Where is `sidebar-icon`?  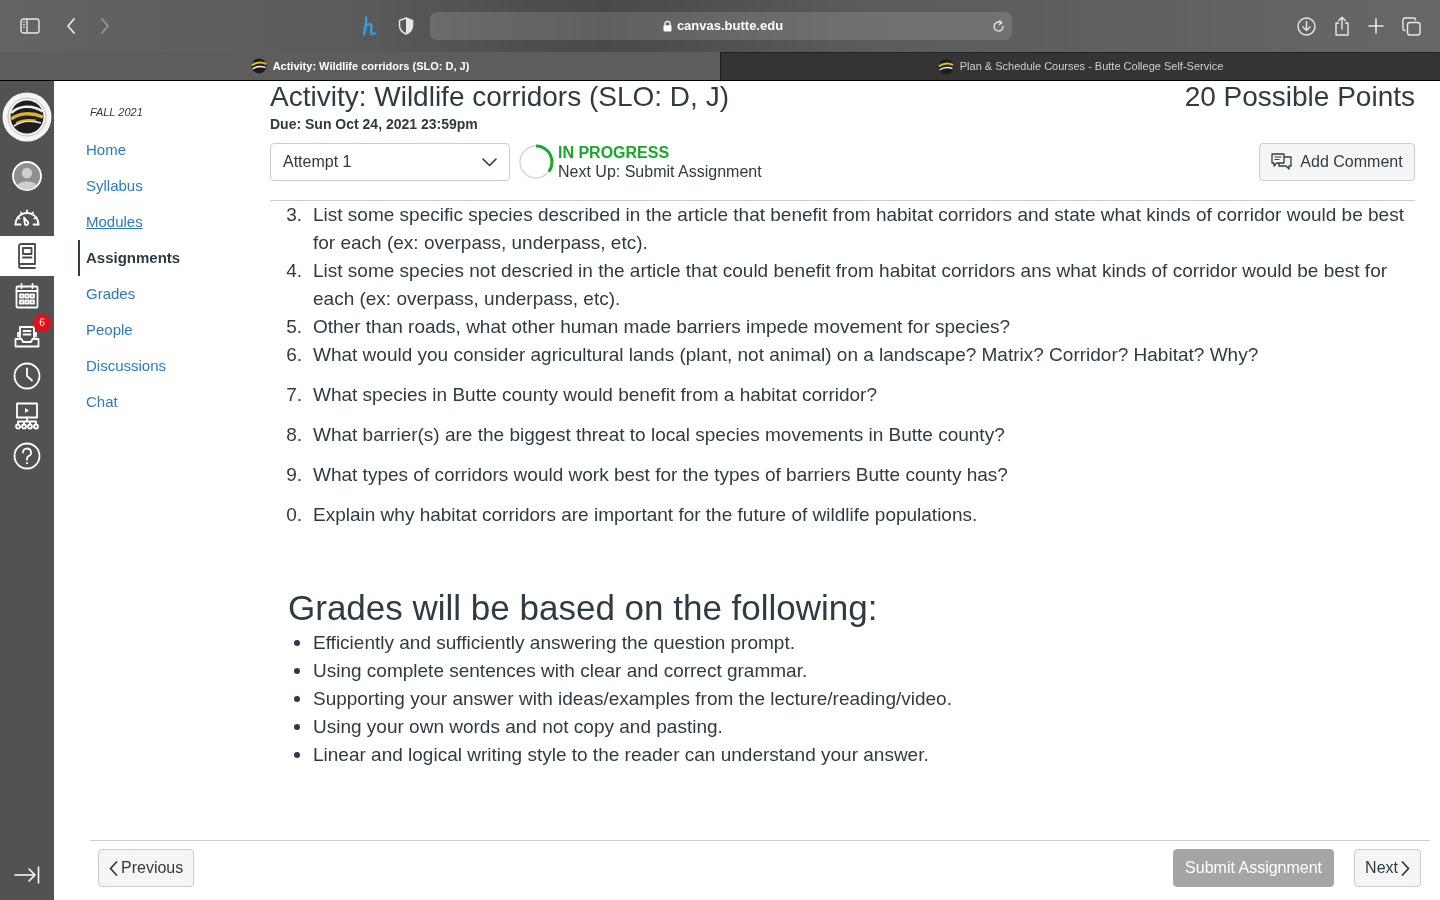 sidebar-icon is located at coordinates (30, 26).